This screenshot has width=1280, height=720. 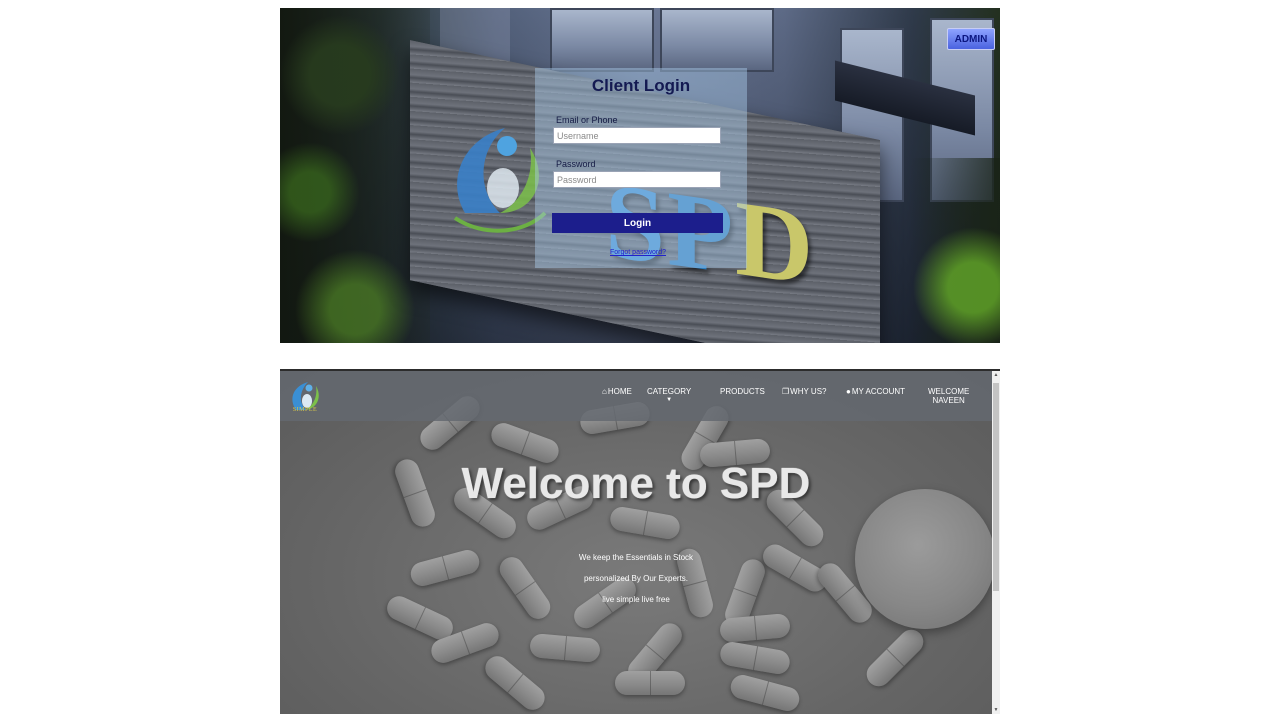 What do you see at coordinates (587, 120) in the screenshot?
I see `email-label: Email or Phone` at bounding box center [587, 120].